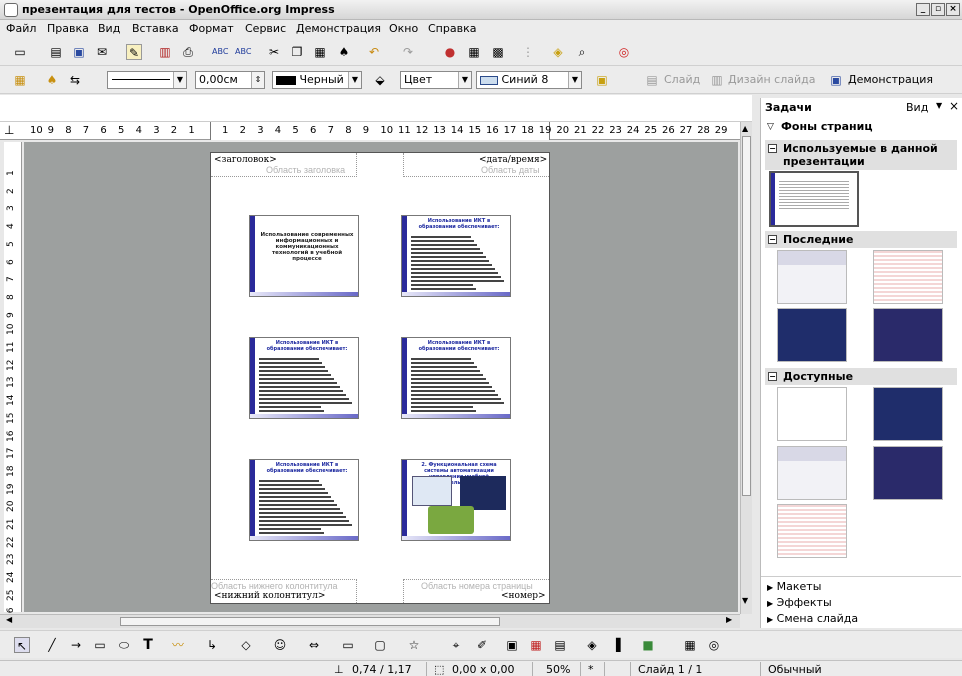  Describe the element at coordinates (109, 28) in the screenshot. I see `menu-view: Вид` at that location.